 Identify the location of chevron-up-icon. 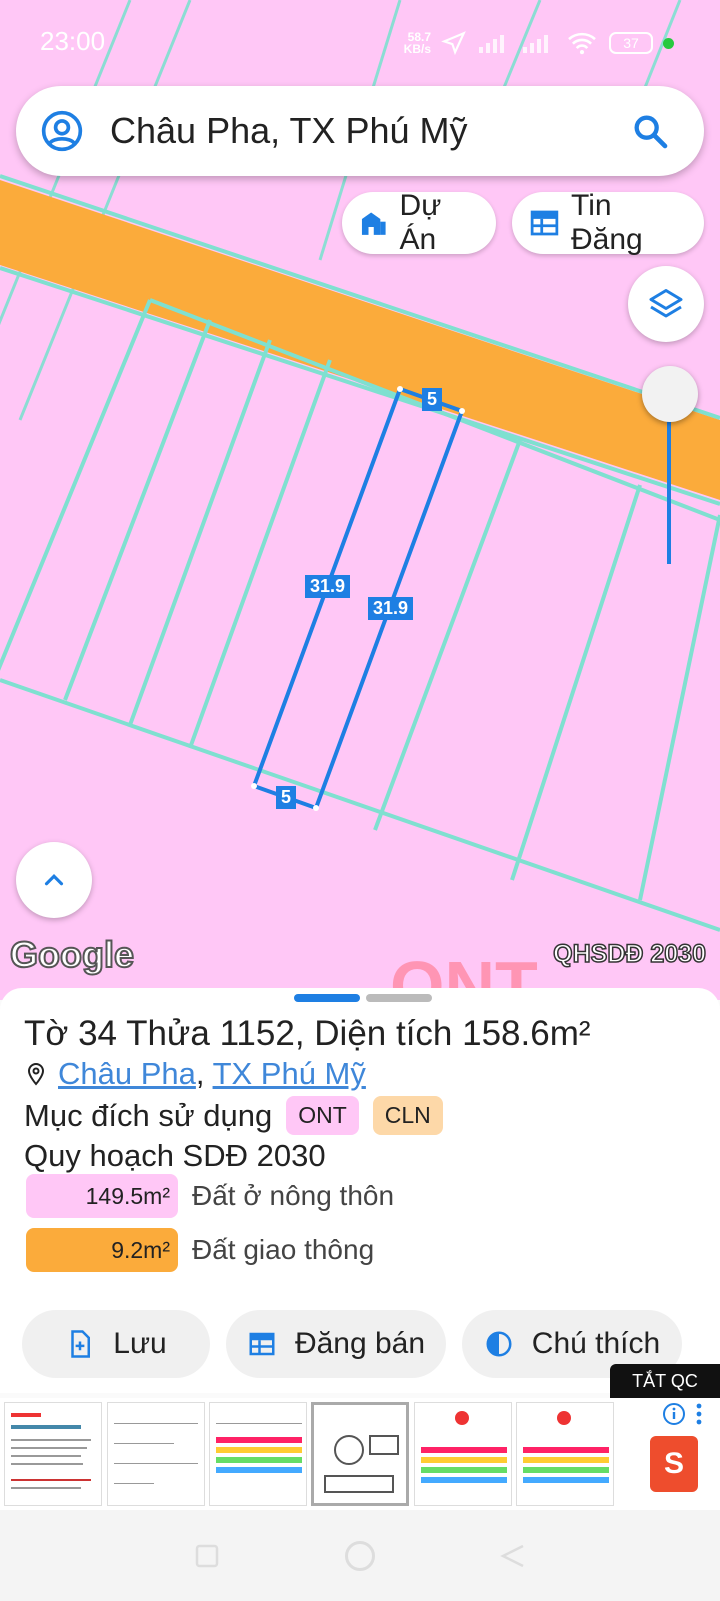
(54, 880).